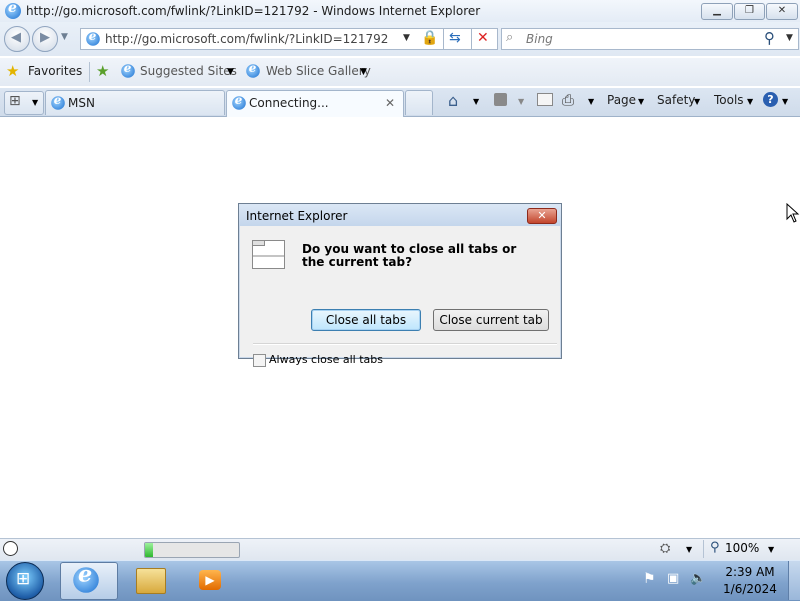 Image resolution: width=800 pixels, height=601 pixels. Describe the element at coordinates (729, 100) in the screenshot. I see `tools-menu-label: Tools` at that location.